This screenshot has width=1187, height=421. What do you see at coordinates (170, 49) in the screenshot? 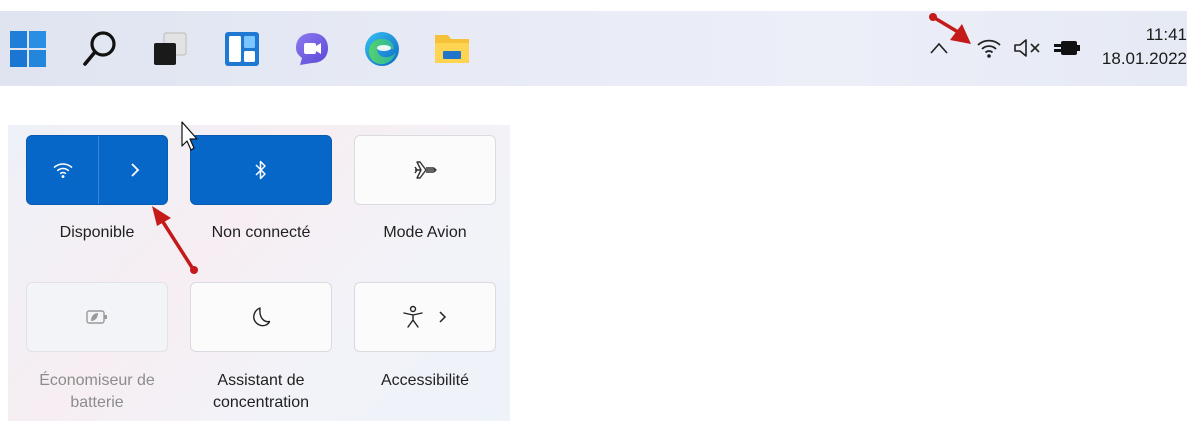
I see `task-view-icon` at bounding box center [170, 49].